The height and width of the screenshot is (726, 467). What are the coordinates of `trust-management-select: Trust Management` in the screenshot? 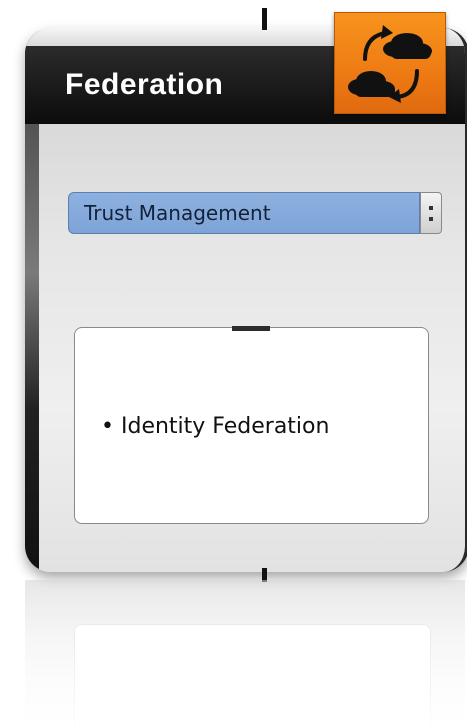 It's located at (244, 213).